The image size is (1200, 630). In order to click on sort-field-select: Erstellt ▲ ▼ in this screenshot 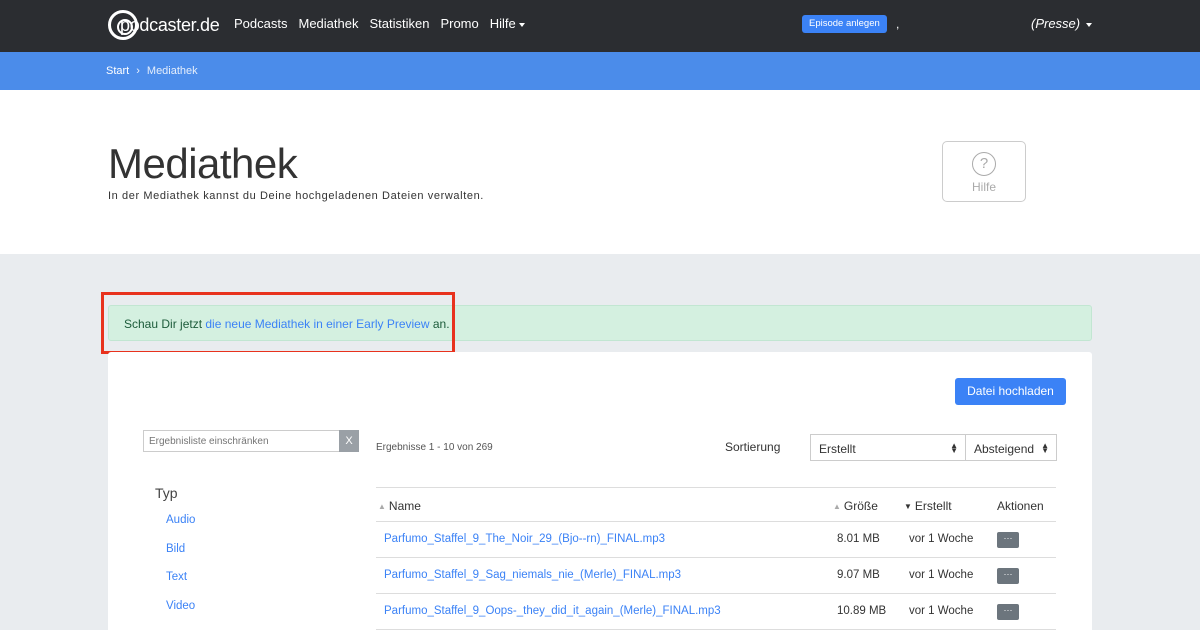, I will do `click(888, 447)`.